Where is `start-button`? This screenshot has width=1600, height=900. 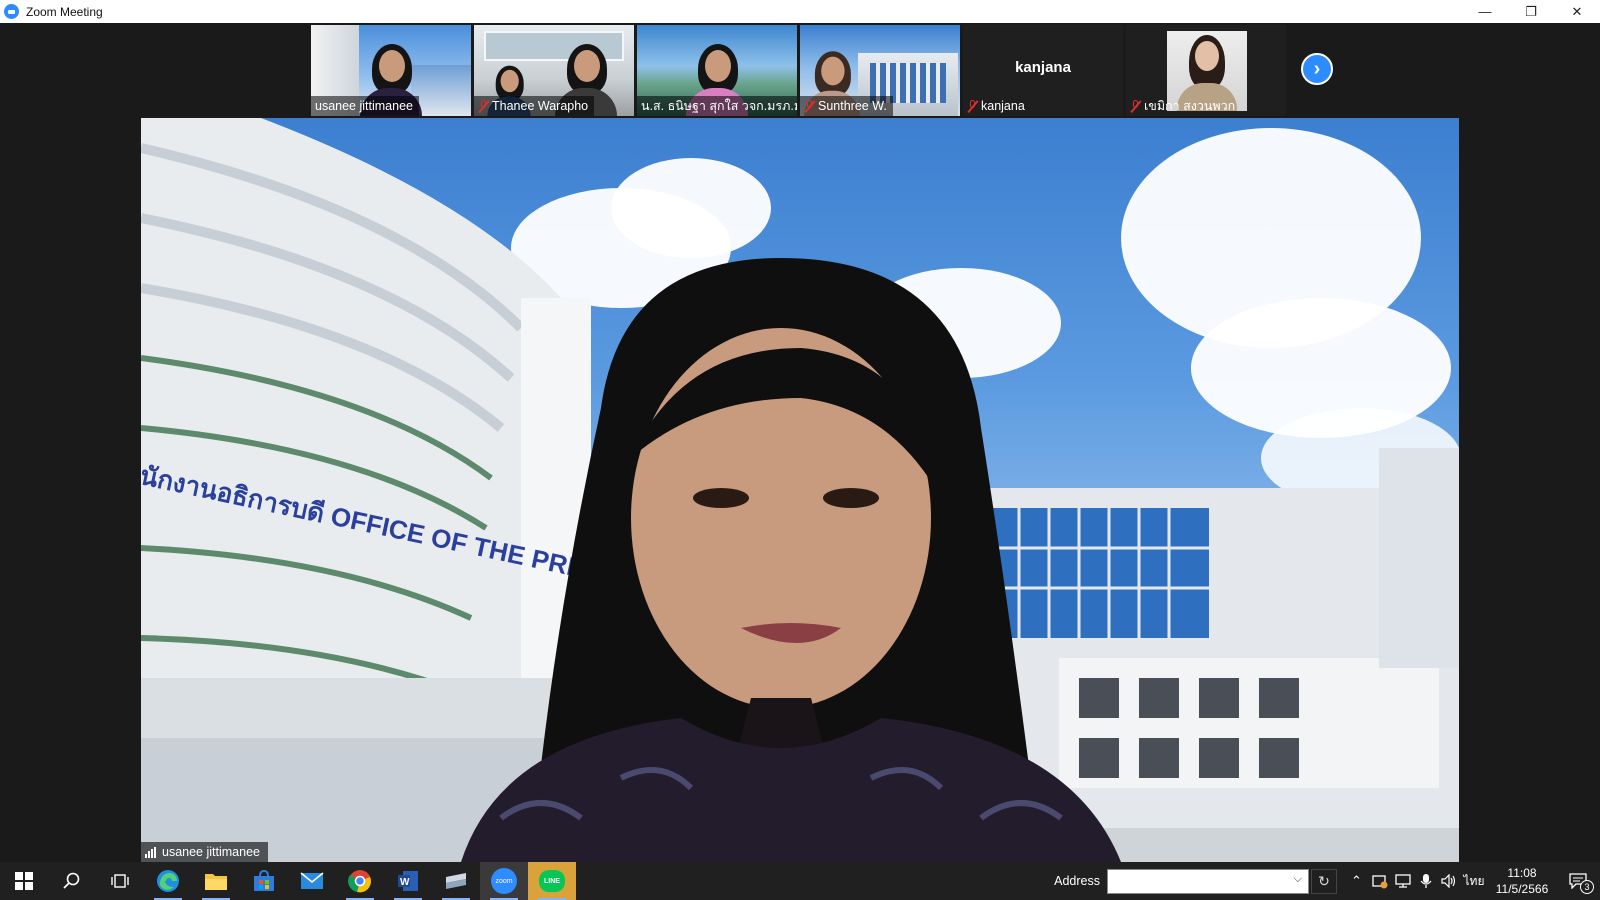 start-button is located at coordinates (24, 881).